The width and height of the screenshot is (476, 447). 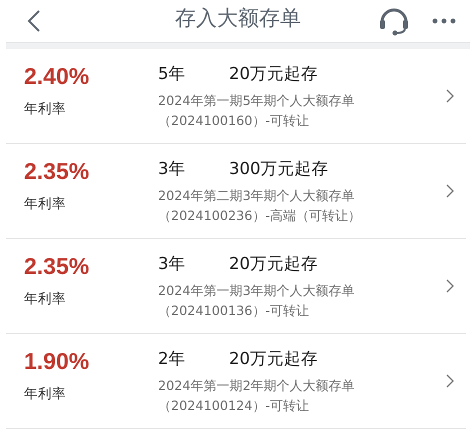 I want to click on product-note: （2024100136）-可转让, so click(x=234, y=312).